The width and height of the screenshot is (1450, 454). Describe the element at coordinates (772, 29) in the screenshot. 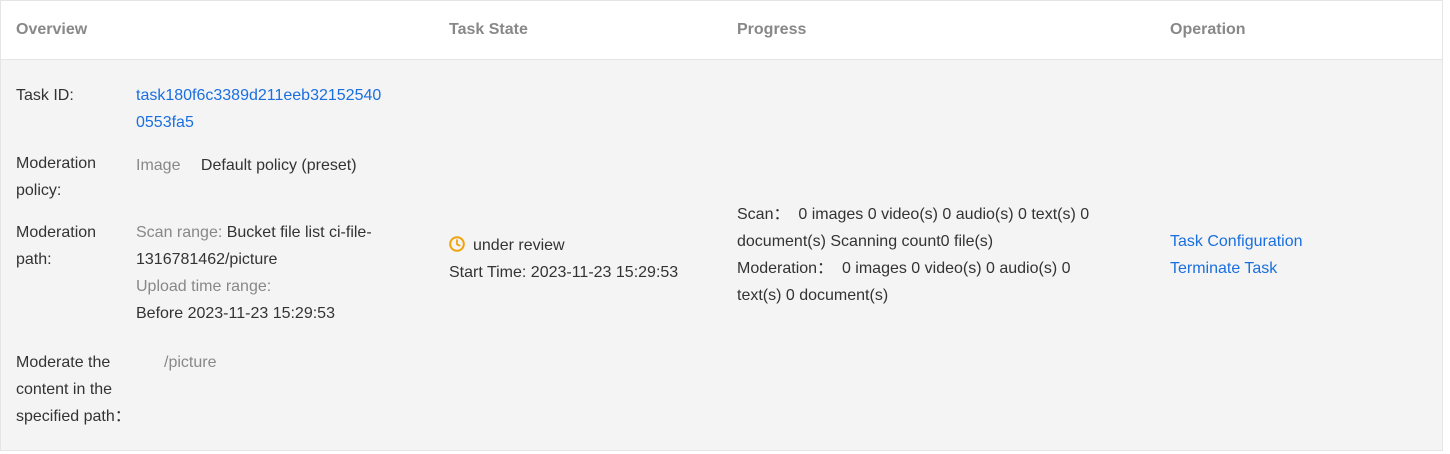

I see `header-progress: Progress` at that location.